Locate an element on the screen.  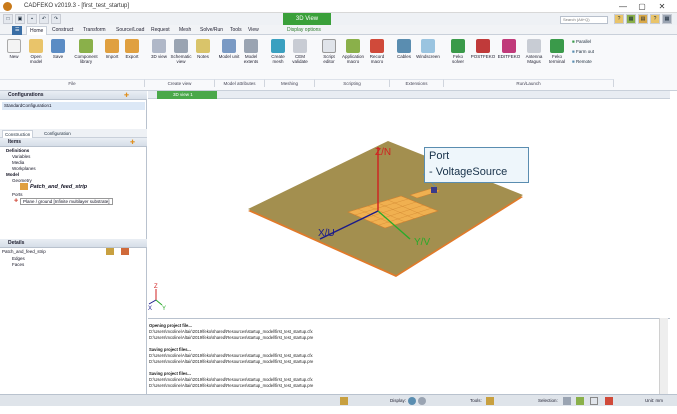
create-mesh-button: Create mesh is located at coordinates (278, 56).